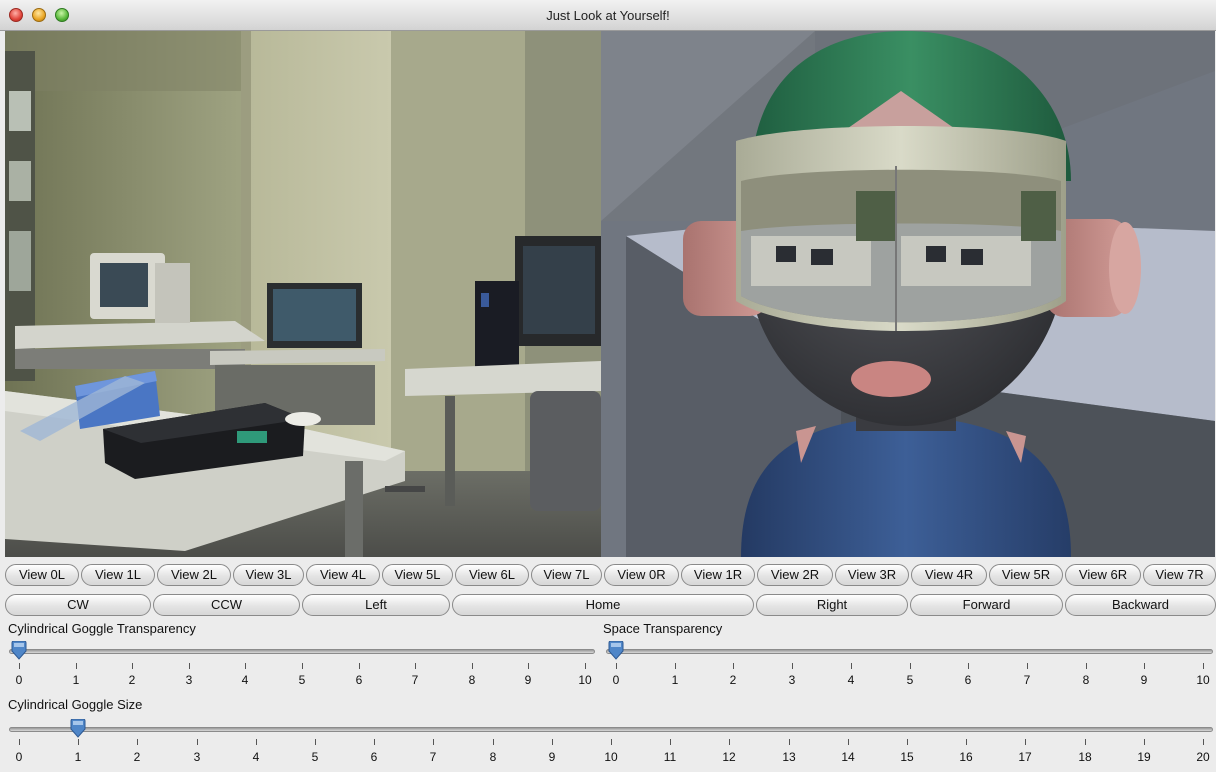 The height and width of the screenshot is (772, 1216). What do you see at coordinates (417, 575) in the screenshot?
I see `view-5l-button: View 5L` at bounding box center [417, 575].